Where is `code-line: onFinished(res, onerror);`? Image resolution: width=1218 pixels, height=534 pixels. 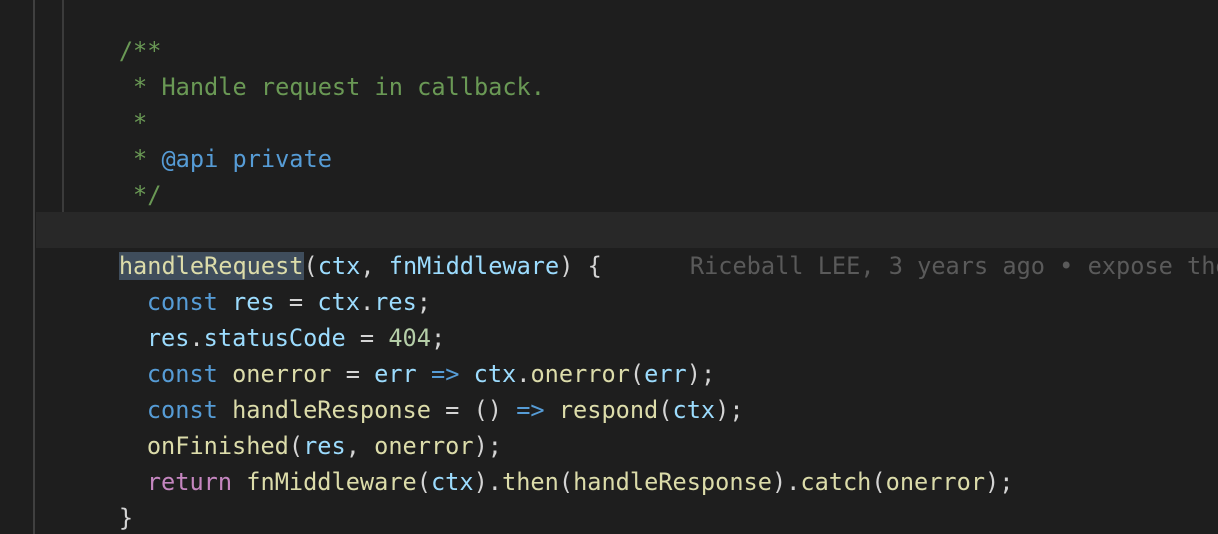 code-line: onFinished(res, onerror); is located at coordinates (640, 426).